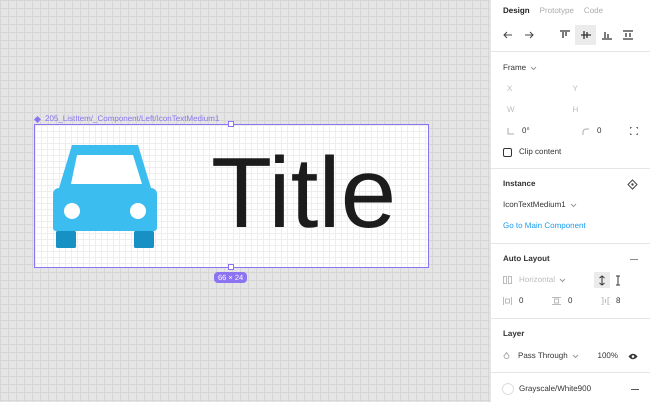  I want to click on distribute-icon, so click(627, 35).